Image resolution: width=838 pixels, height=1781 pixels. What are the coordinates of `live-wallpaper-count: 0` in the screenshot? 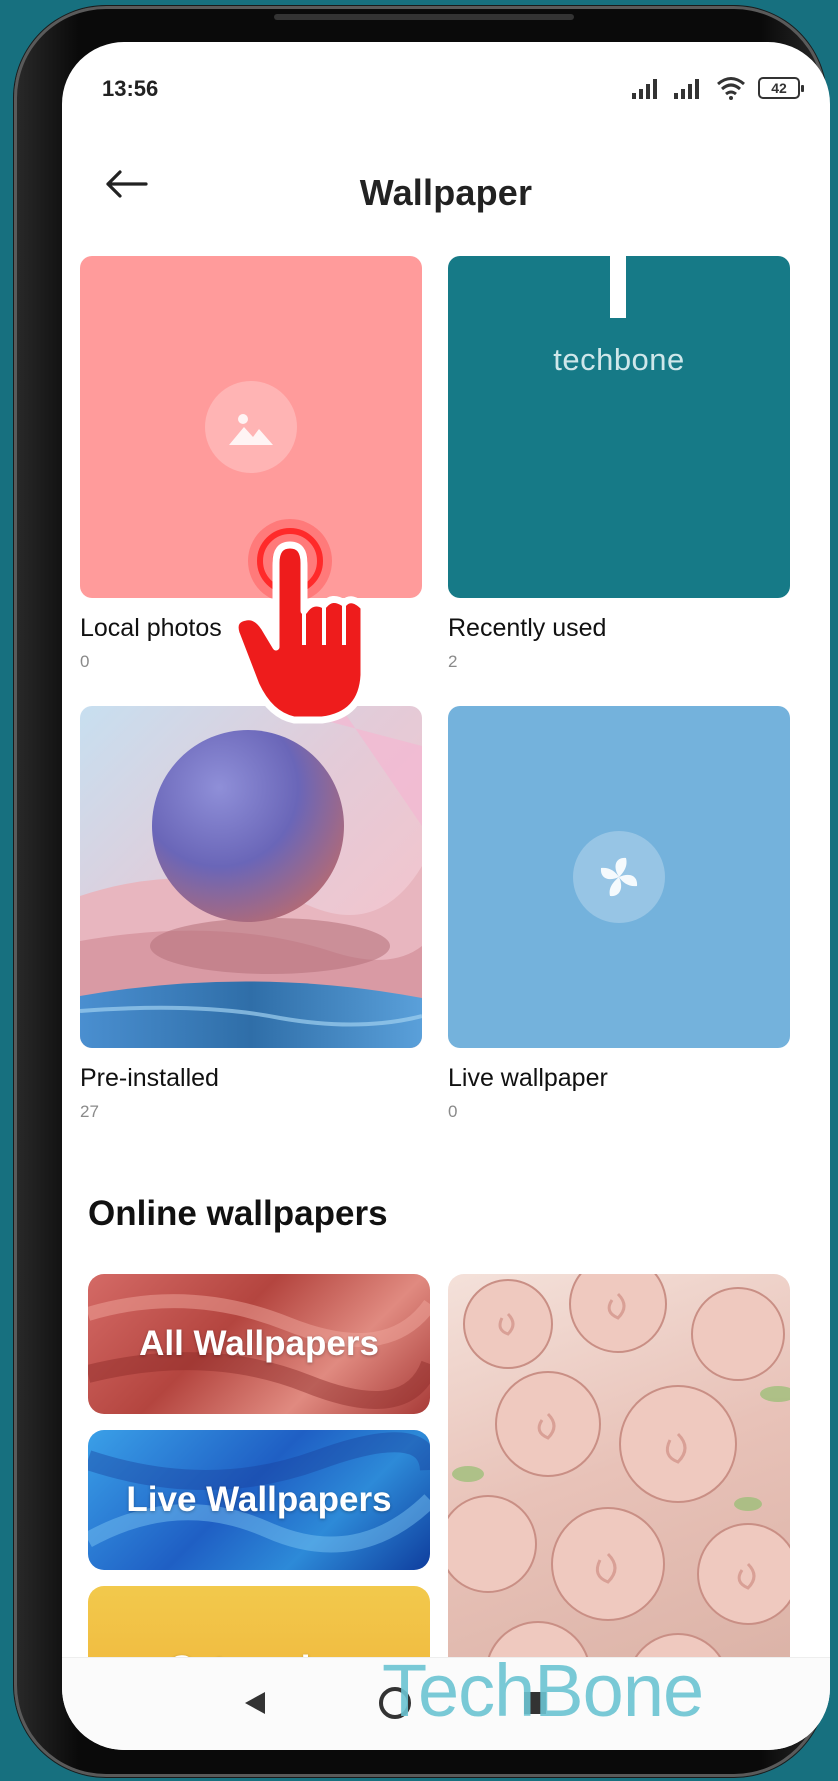 It's located at (453, 1111).